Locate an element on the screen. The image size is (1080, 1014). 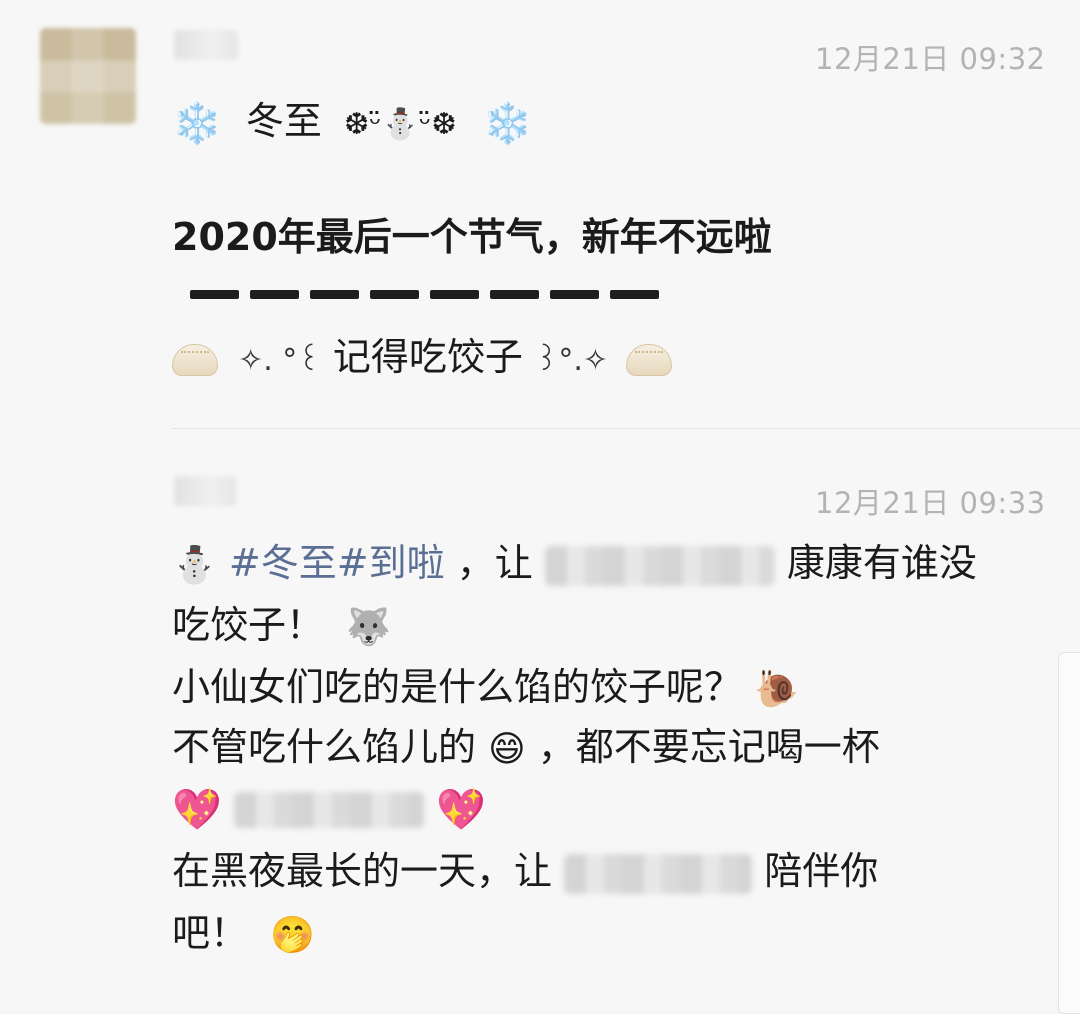
giggling-face-icon: 🤭 is located at coordinates (292, 935).